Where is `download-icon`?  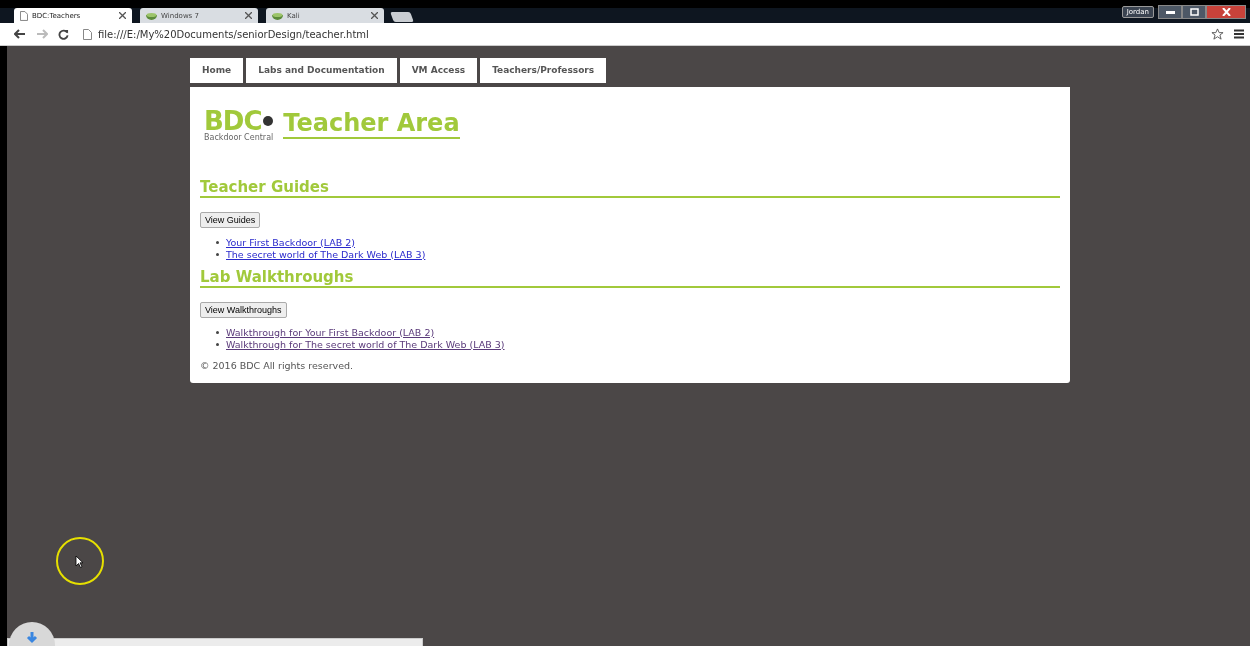
download-icon is located at coordinates (32, 634).